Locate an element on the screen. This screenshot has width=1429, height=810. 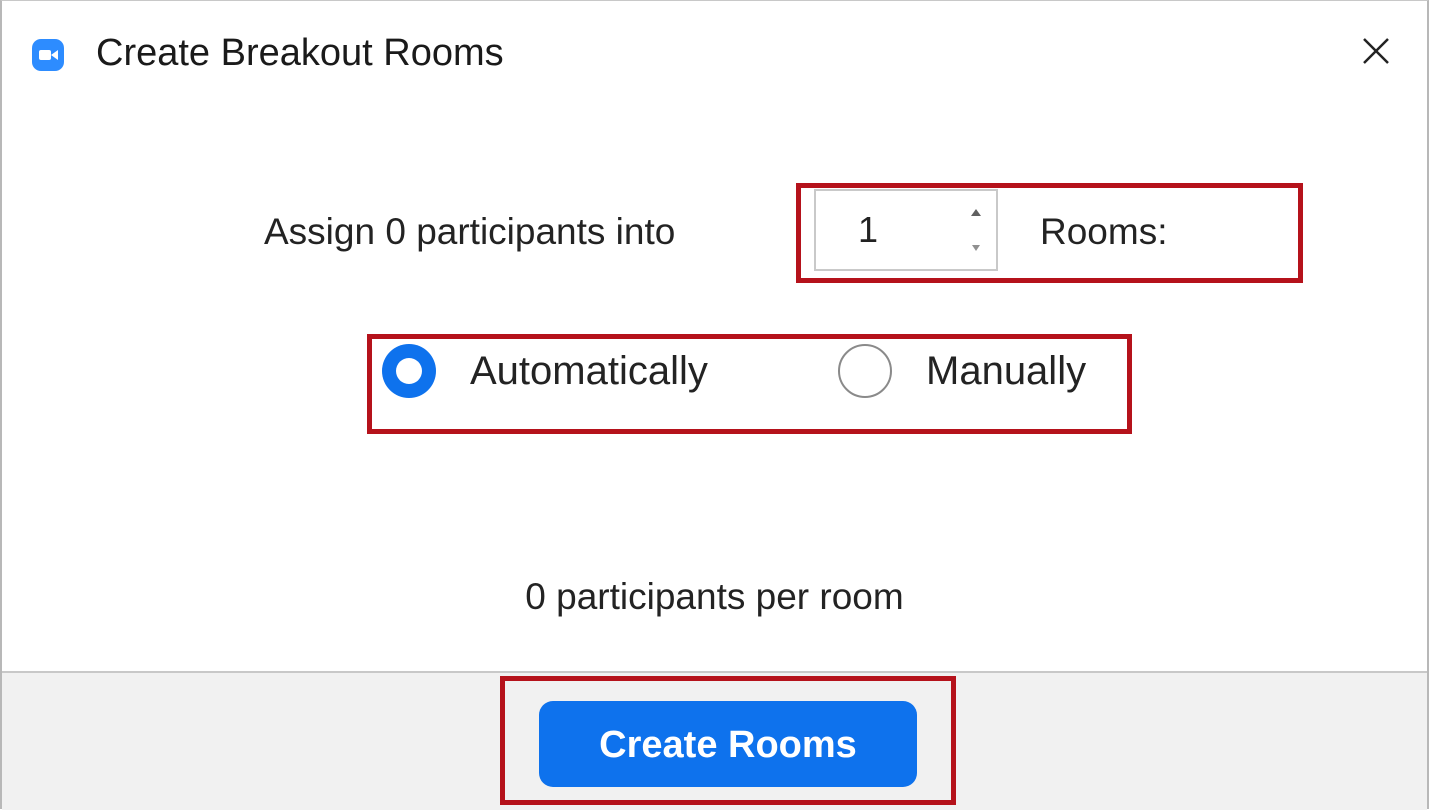
dialog-title: Create Breakout Rooms is located at coordinates (300, 53).